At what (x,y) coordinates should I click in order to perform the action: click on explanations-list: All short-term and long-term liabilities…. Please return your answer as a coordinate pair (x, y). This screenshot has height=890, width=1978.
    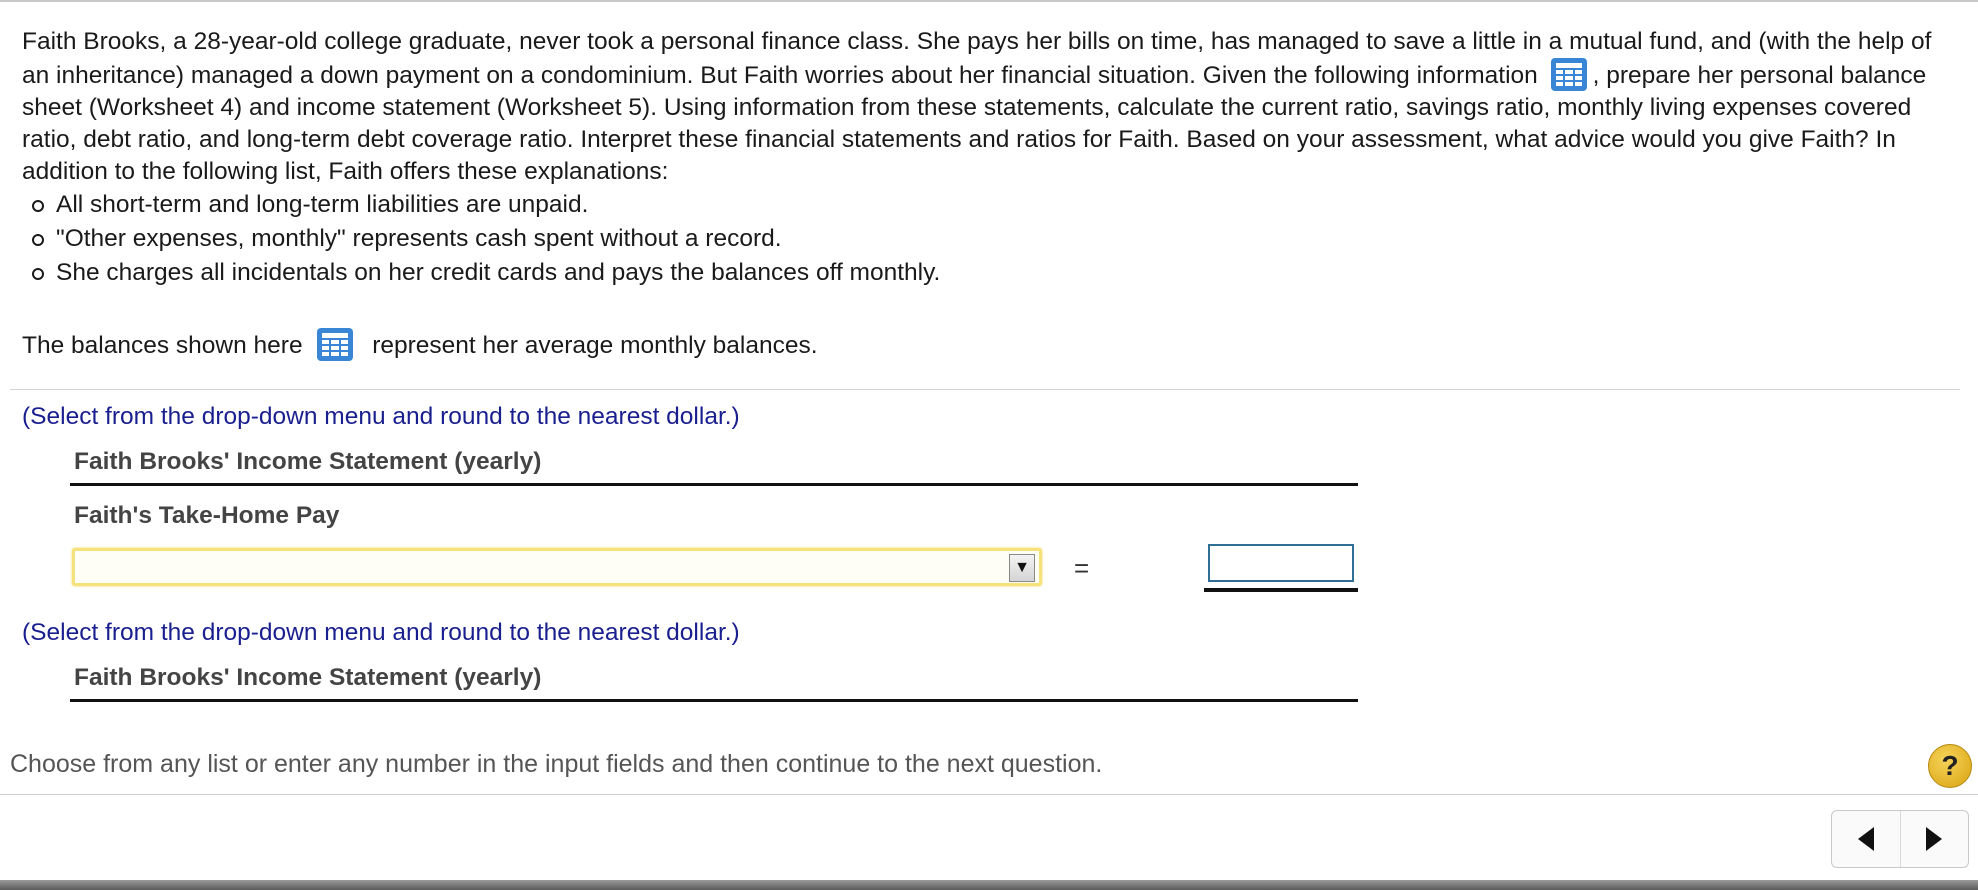
    Looking at the image, I should click on (984, 239).